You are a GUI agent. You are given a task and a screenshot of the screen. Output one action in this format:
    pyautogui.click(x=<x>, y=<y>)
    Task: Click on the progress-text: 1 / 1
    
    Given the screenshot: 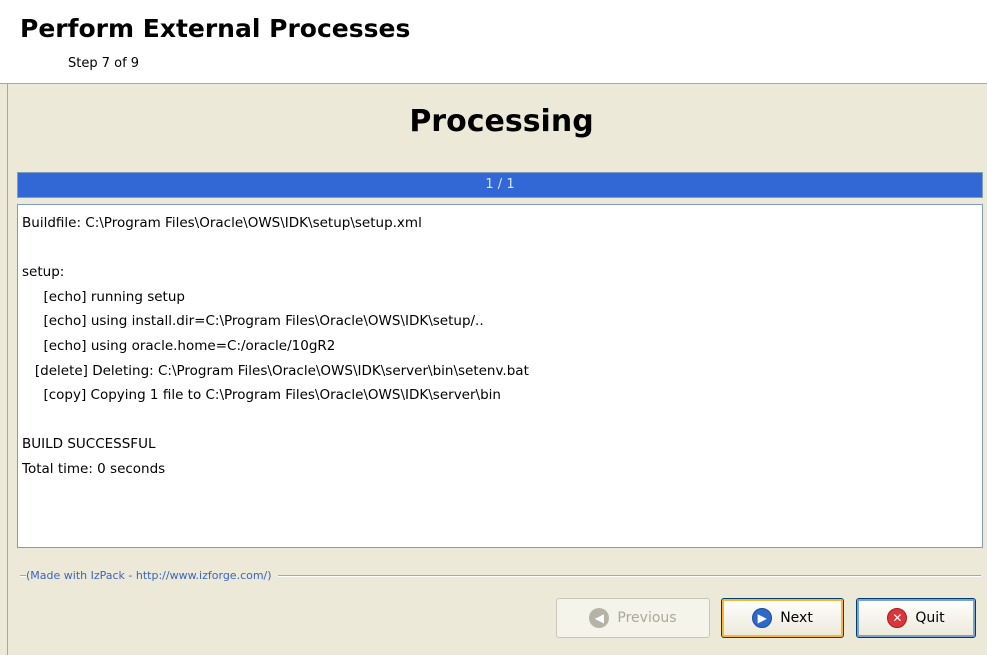 What is the action you would take?
    pyautogui.click(x=500, y=184)
    